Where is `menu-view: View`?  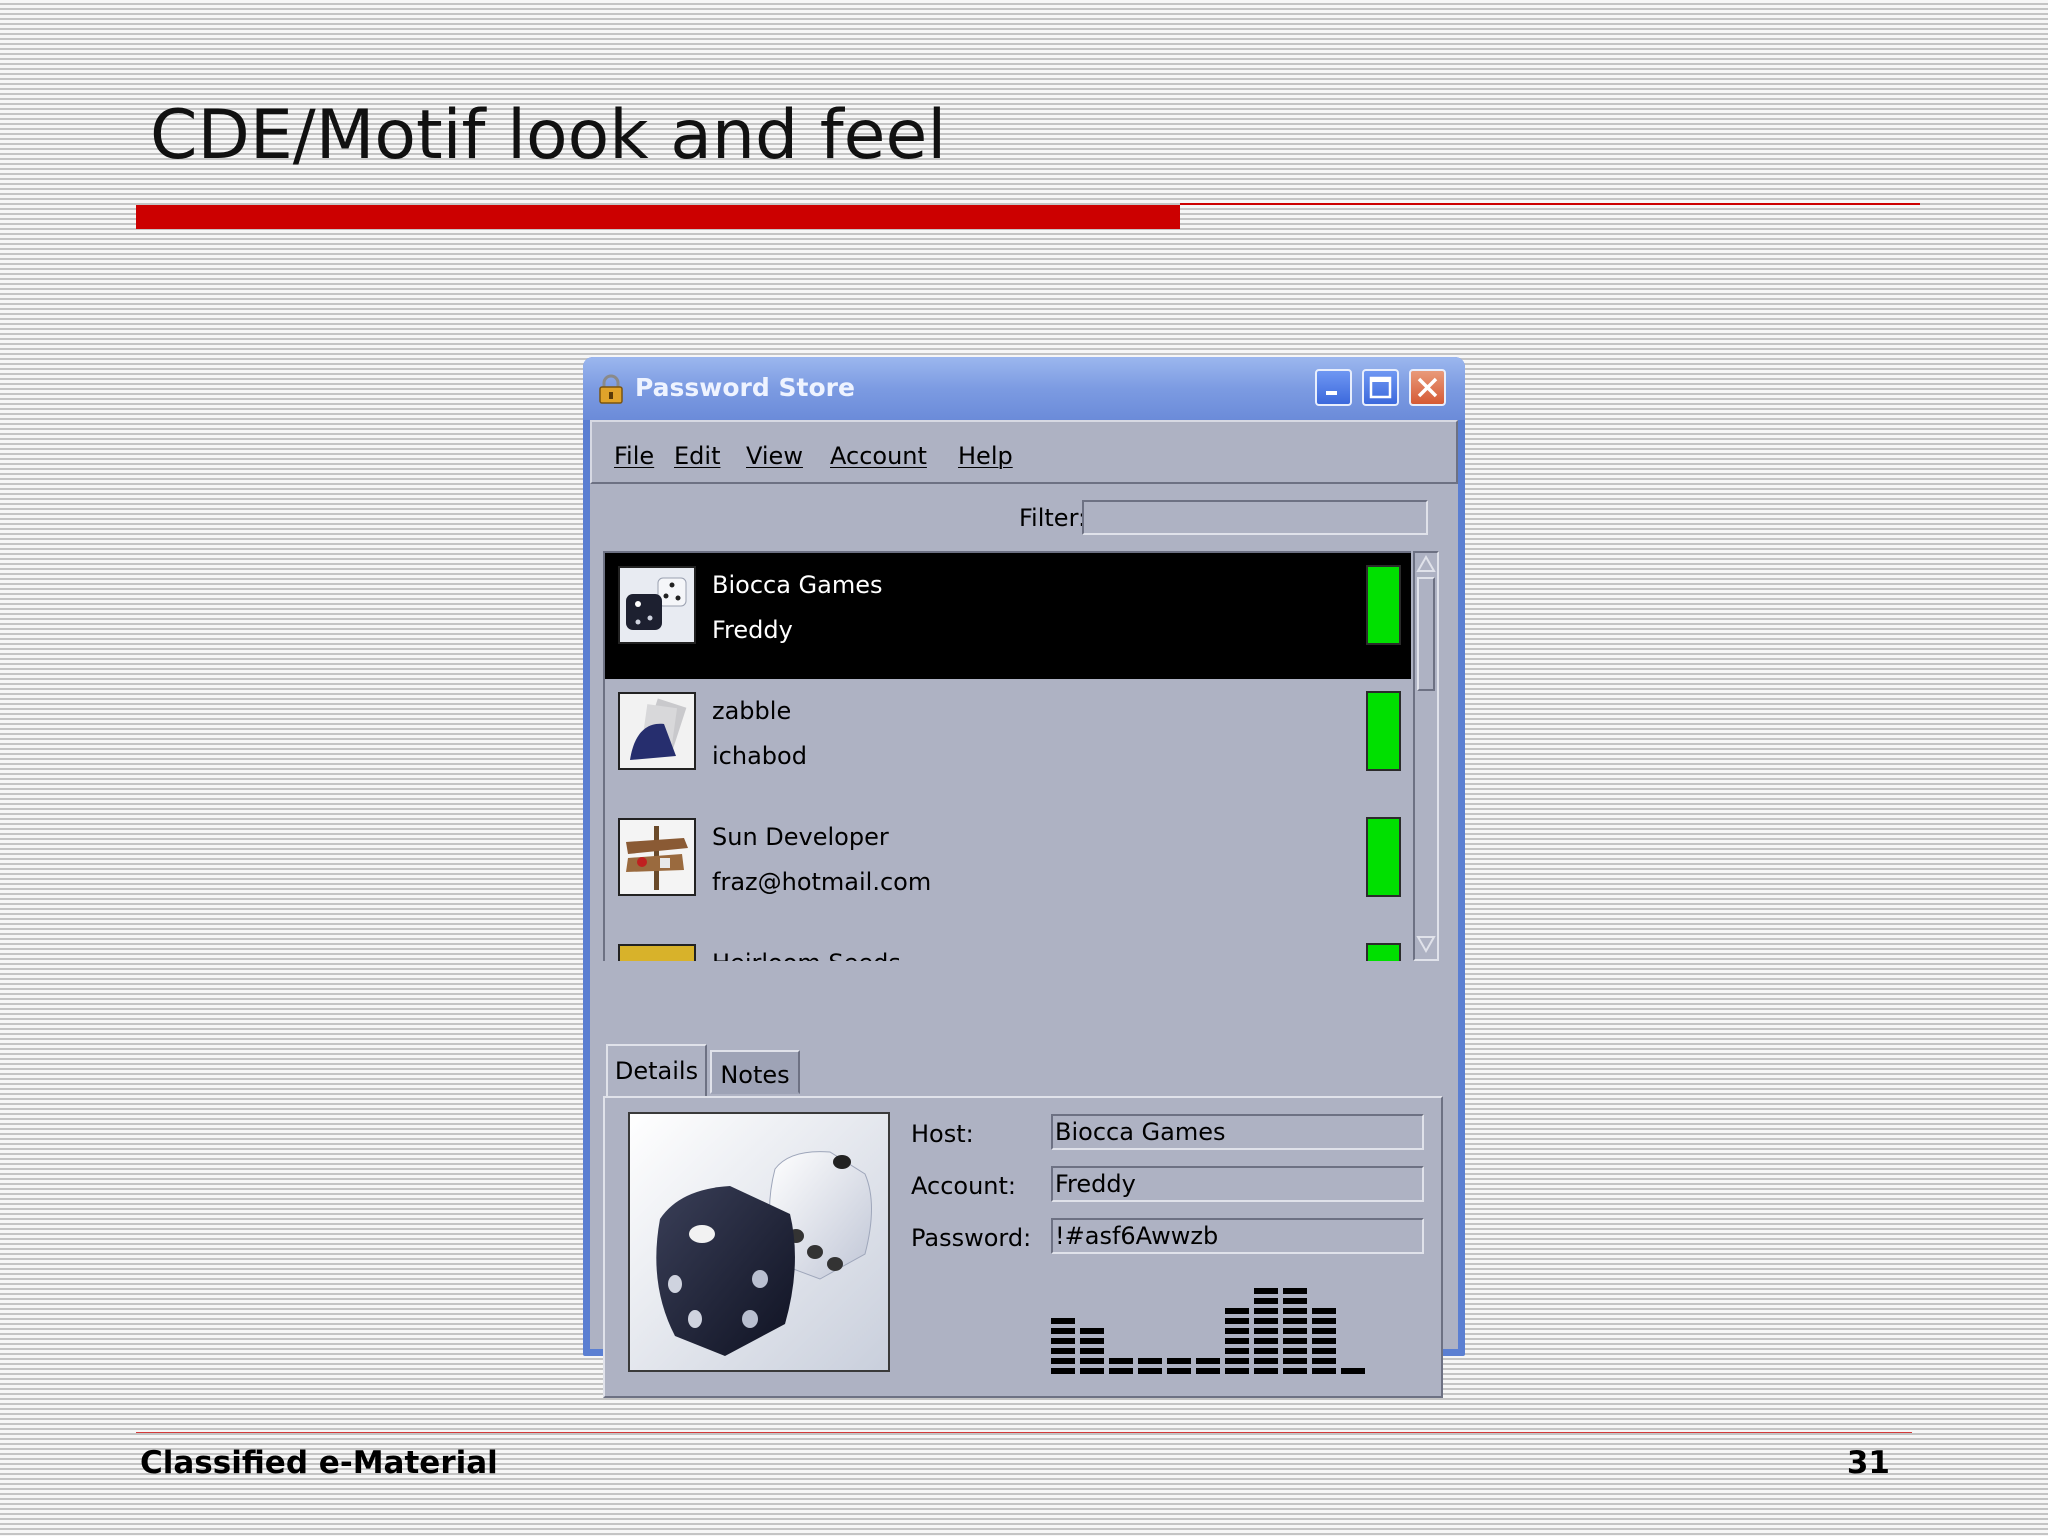 menu-view: View is located at coordinates (774, 456).